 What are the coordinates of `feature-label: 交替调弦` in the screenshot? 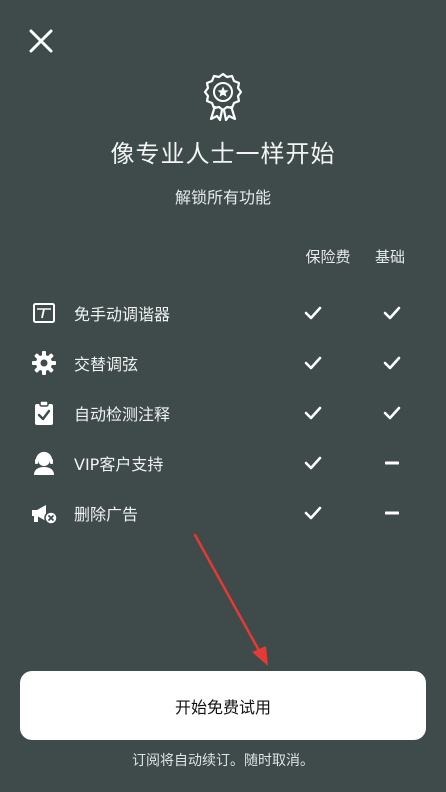 It's located at (106, 364).